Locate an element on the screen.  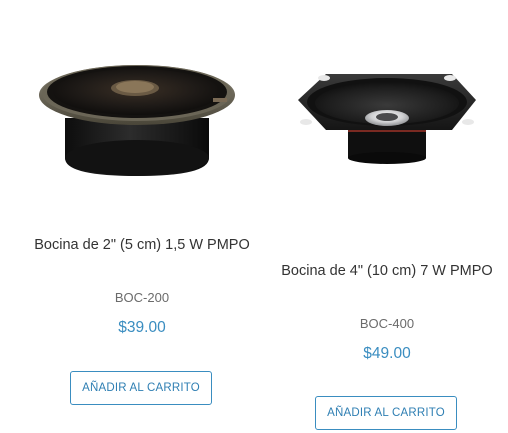
speaker-2in-icon is located at coordinates (137, 120).